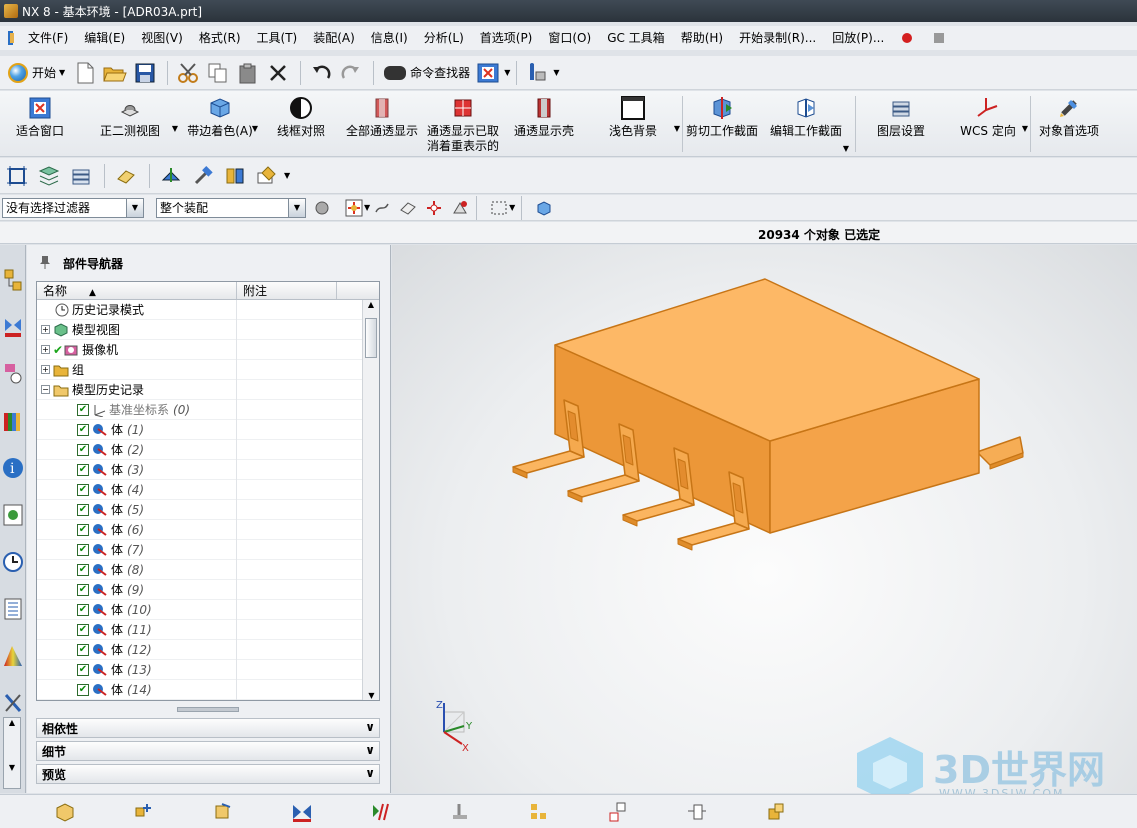  I want to click on undo-icon, so click(321, 73).